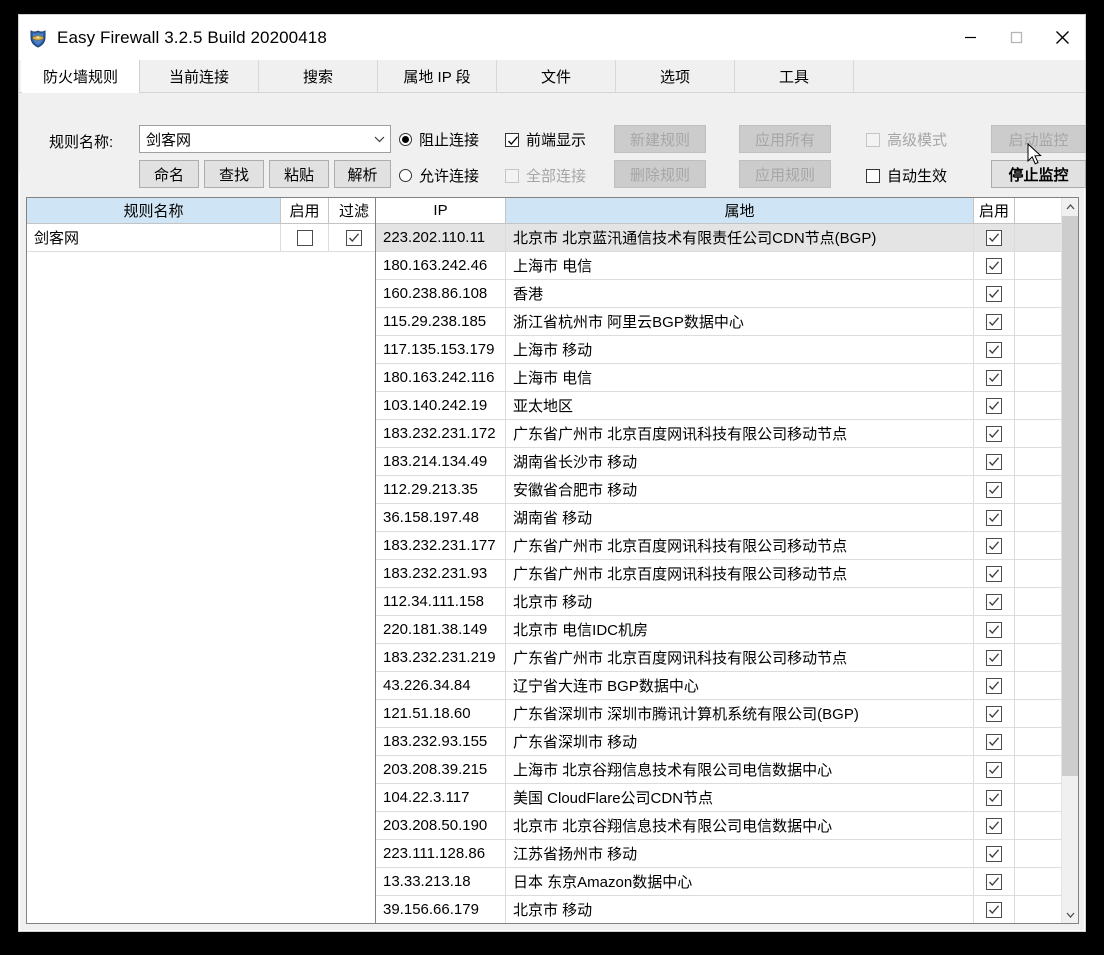  What do you see at coordinates (304, 237) in the screenshot?
I see `rule-enable-checkbox` at bounding box center [304, 237].